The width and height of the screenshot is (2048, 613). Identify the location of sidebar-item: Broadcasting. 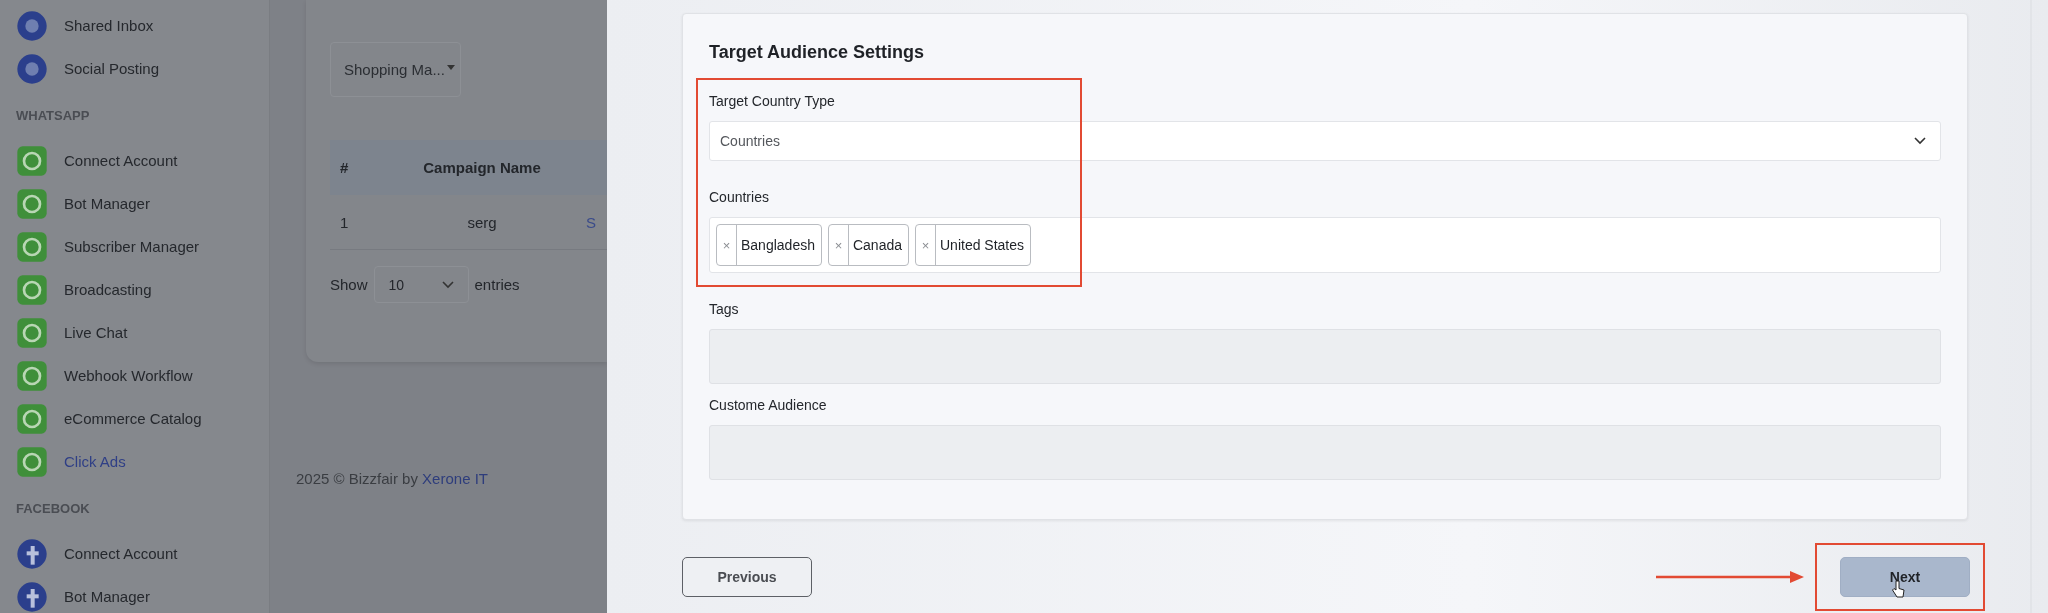
(142, 289).